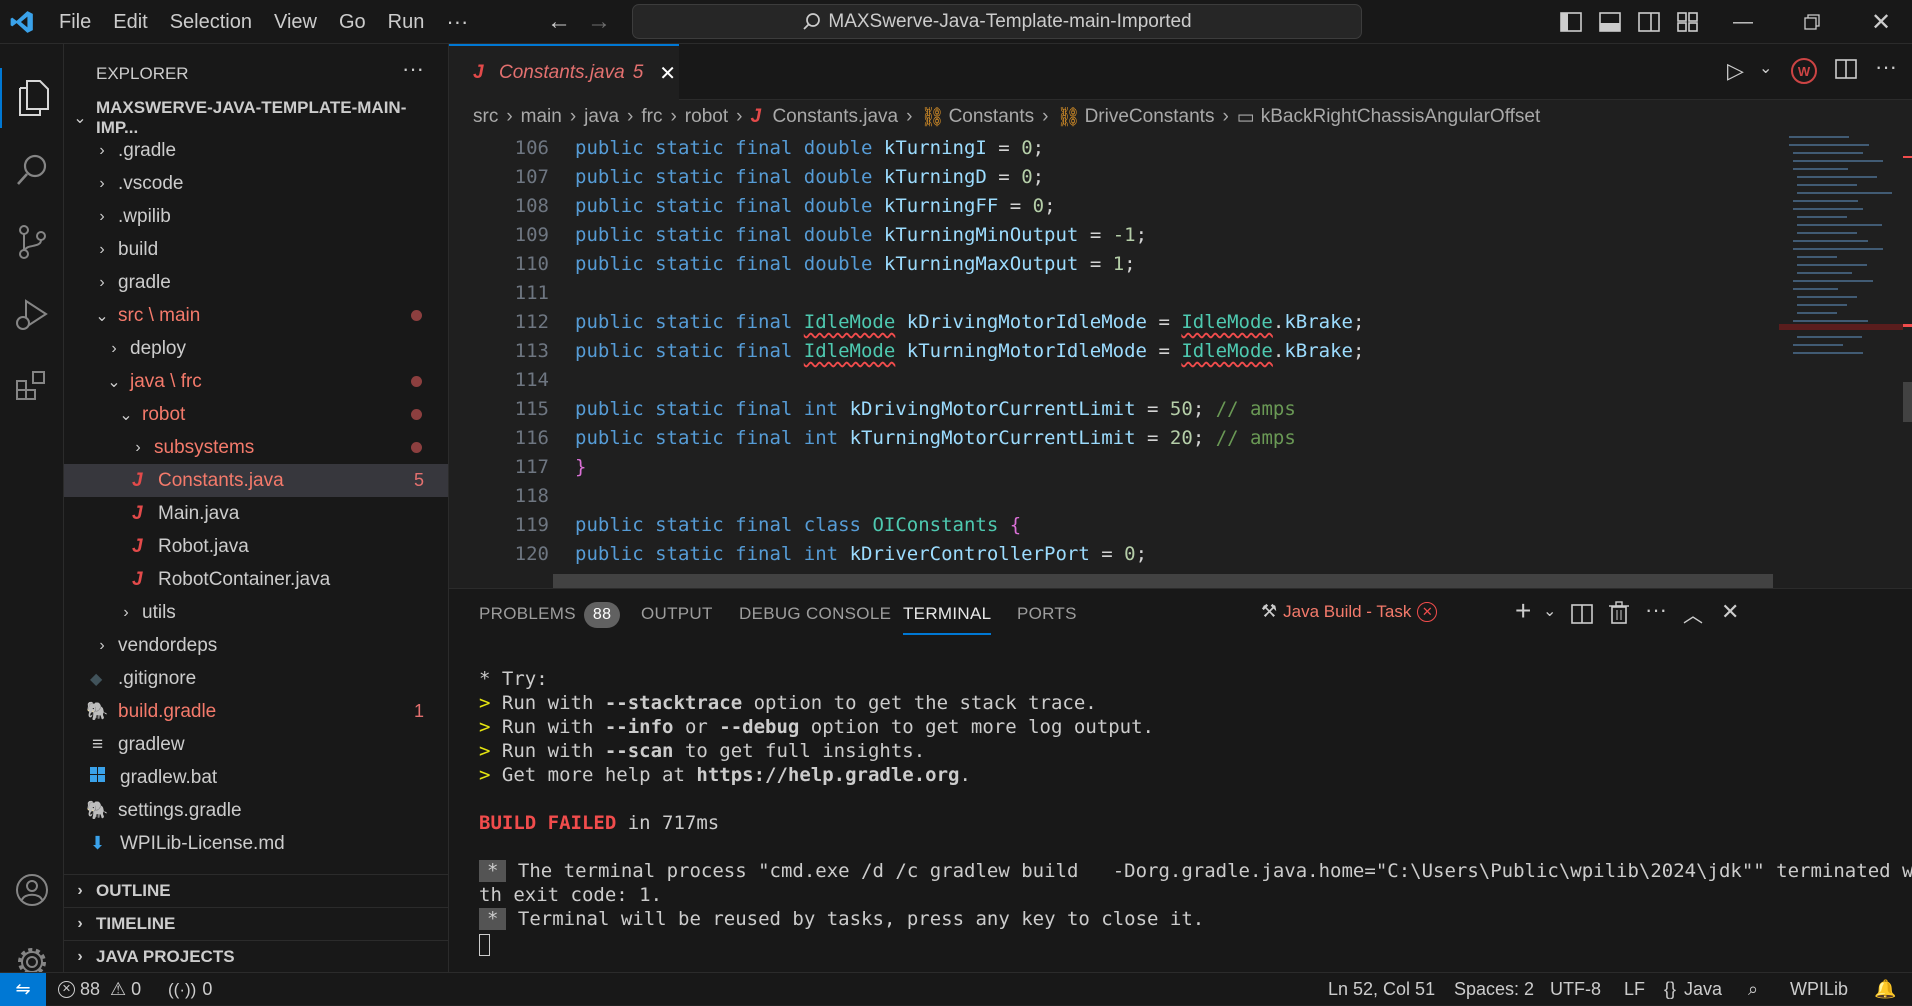 The height and width of the screenshot is (1006, 1912). I want to click on menu-selection: Selection, so click(211, 22).